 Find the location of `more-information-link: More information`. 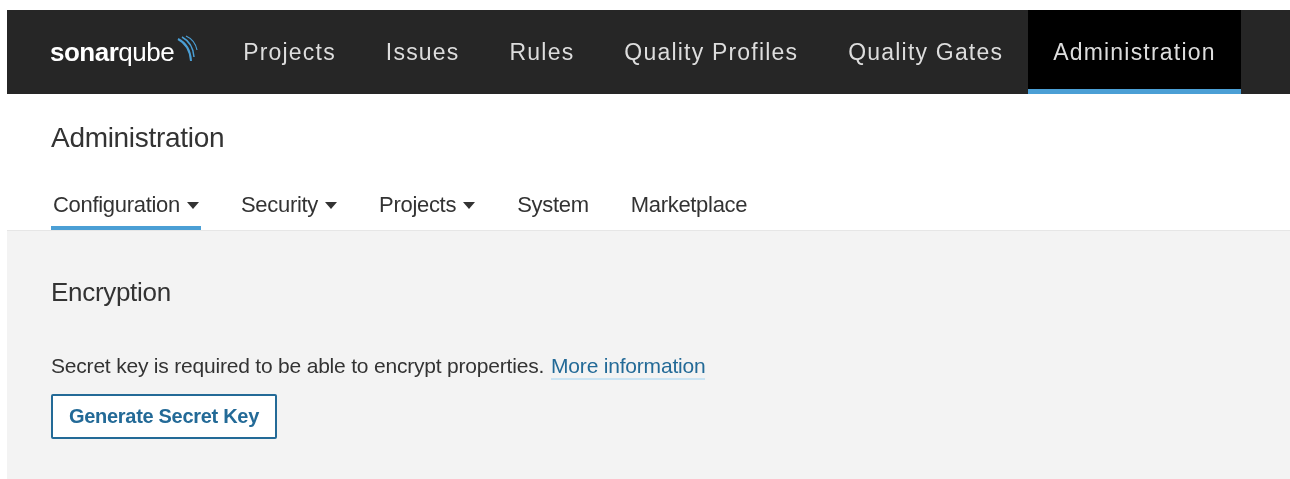

more-information-link: More information is located at coordinates (628, 367).